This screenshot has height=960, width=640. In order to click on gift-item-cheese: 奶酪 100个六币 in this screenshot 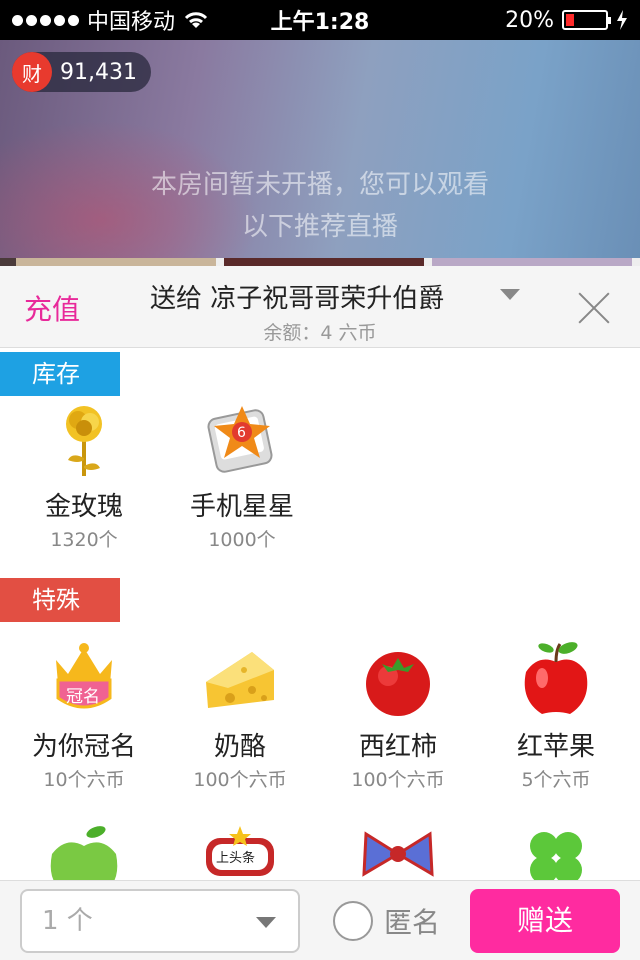, I will do `click(240, 716)`.